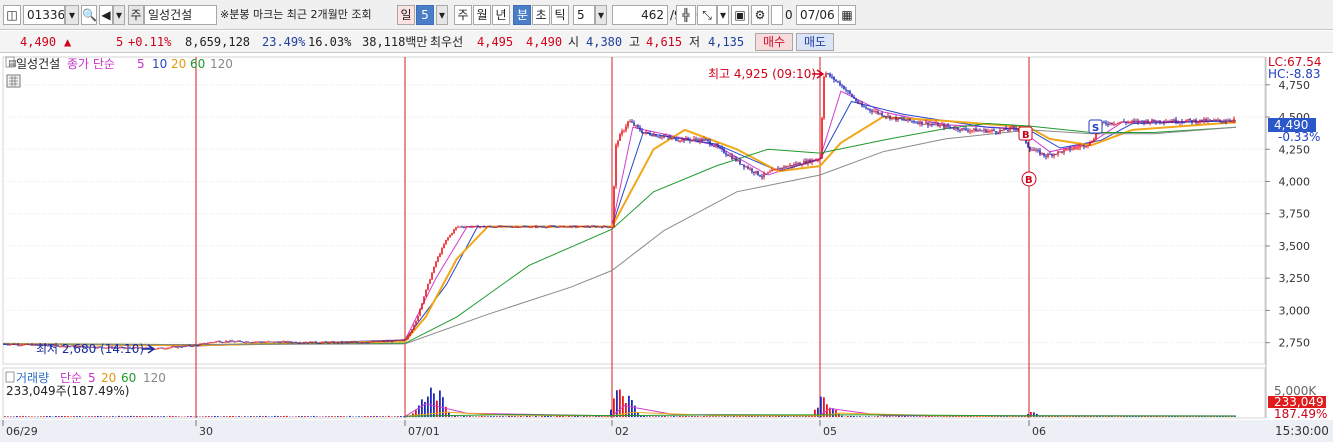  I want to click on volume-legend-type: 단순, so click(71, 378).